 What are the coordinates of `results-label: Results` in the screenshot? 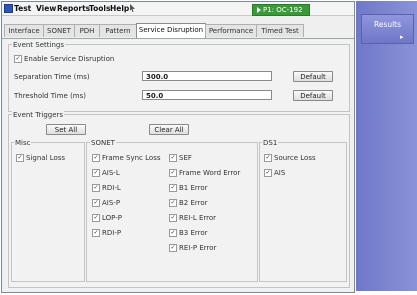 It's located at (387, 24).